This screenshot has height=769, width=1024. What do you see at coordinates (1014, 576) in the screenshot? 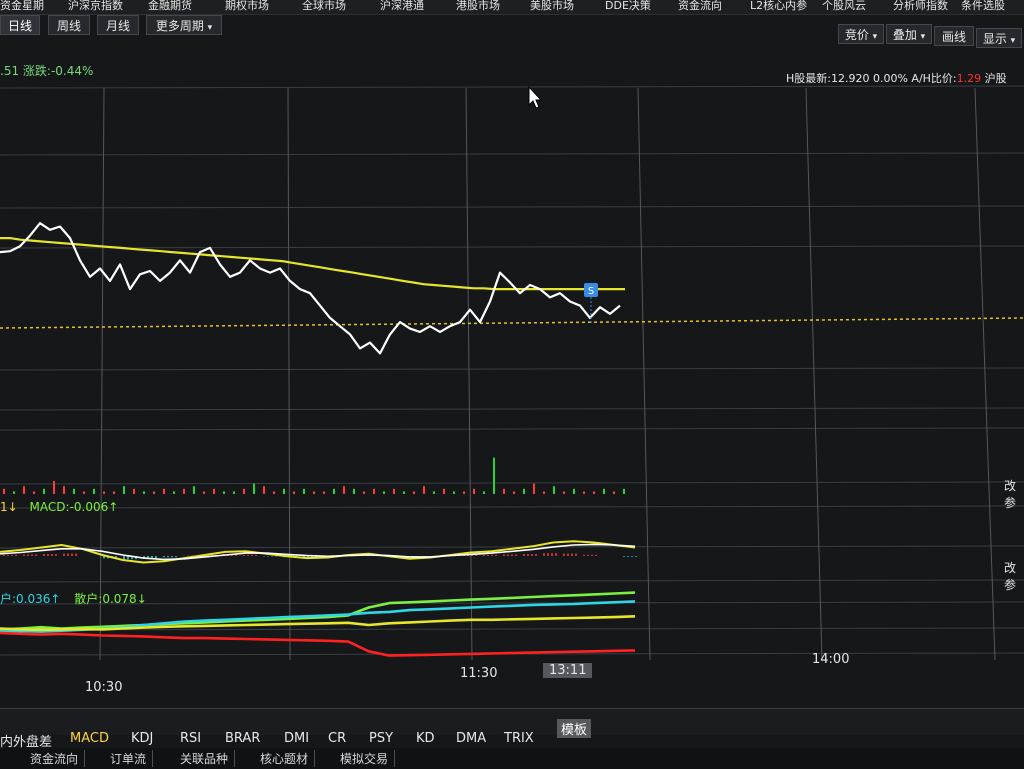
I see `change-param-2: 改参` at bounding box center [1014, 576].